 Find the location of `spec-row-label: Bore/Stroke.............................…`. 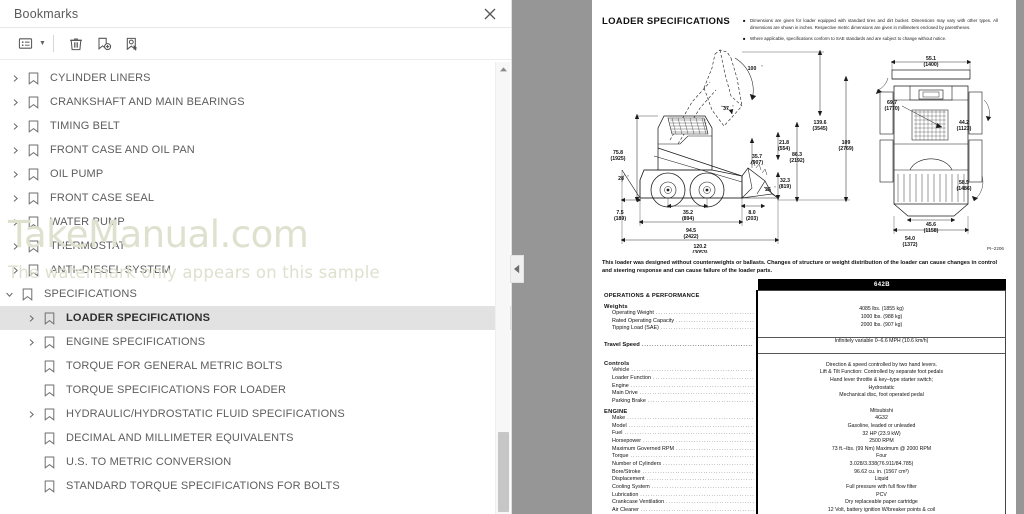

spec-row-label: Bore/Stroke.............................… is located at coordinates (683, 471).